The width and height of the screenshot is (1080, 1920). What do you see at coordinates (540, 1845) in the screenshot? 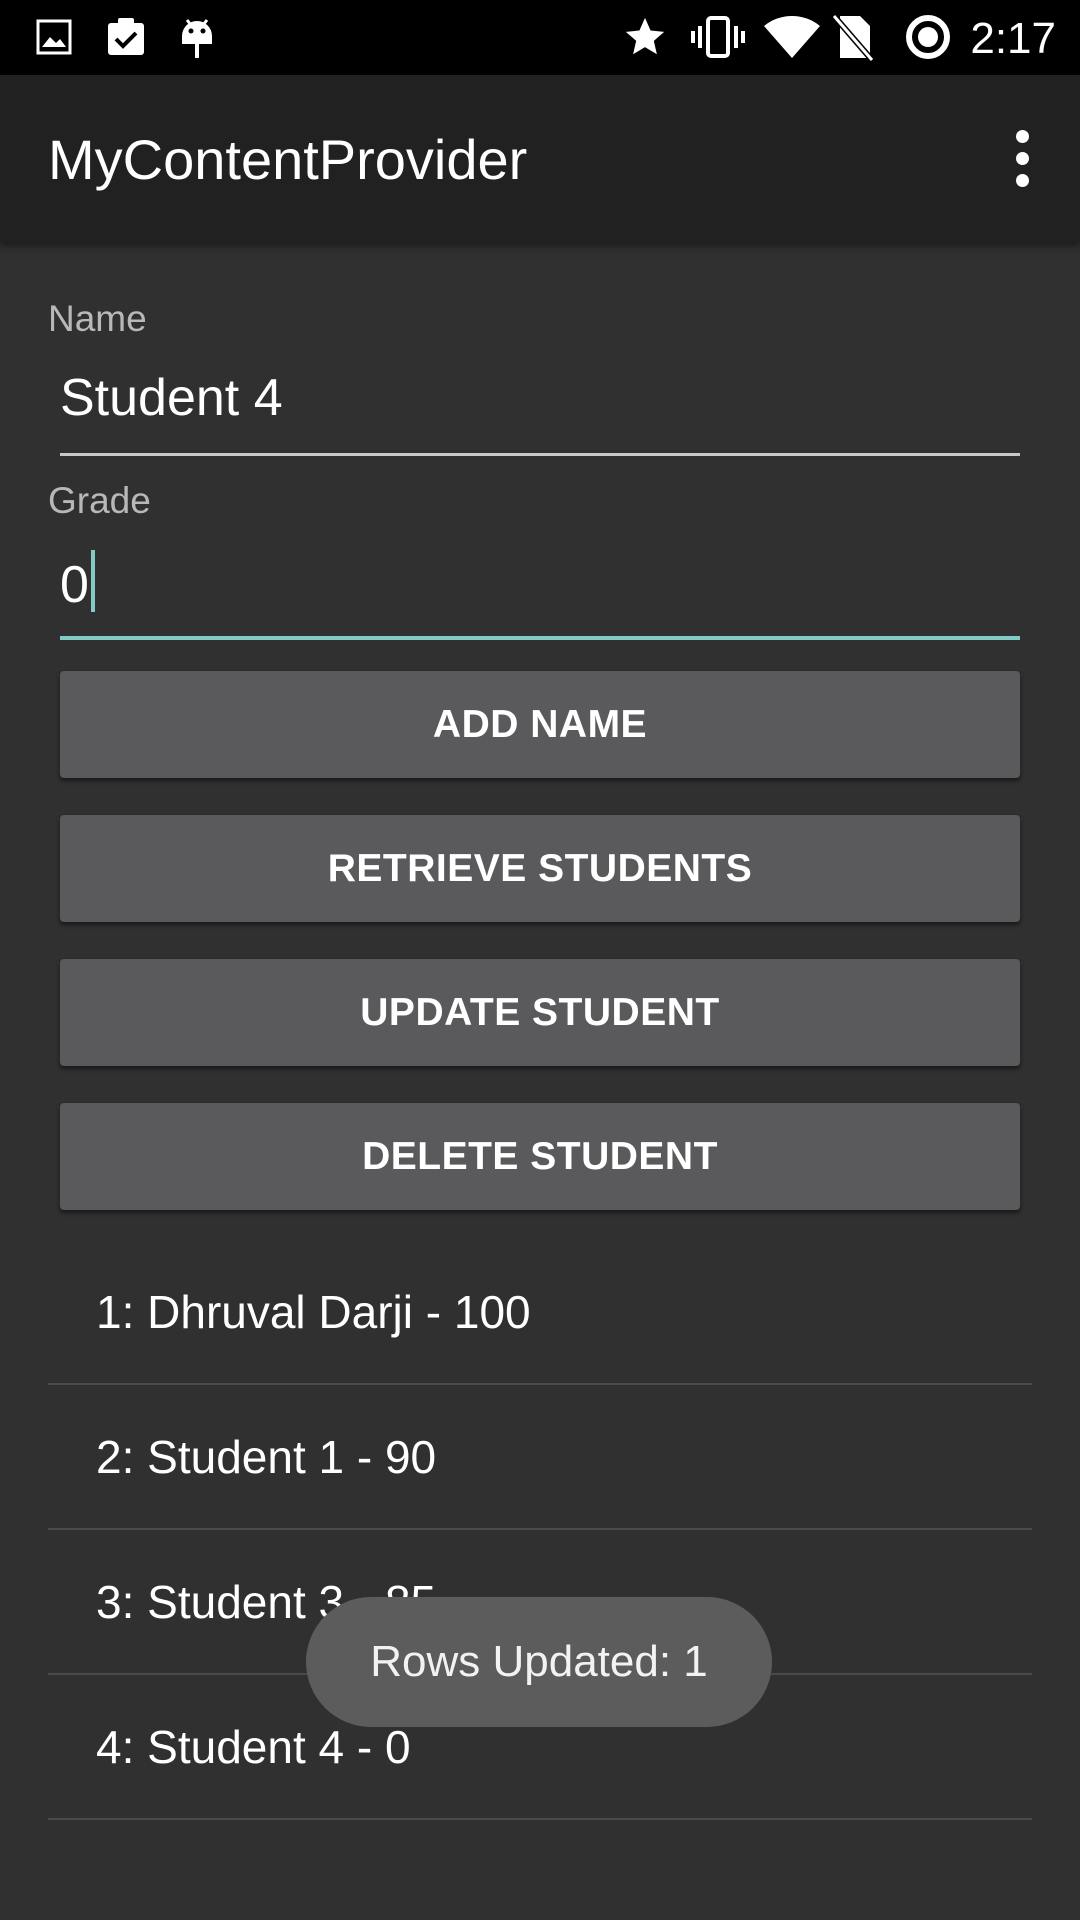
I see `list-item: 5: Student 5 - 95` at bounding box center [540, 1845].